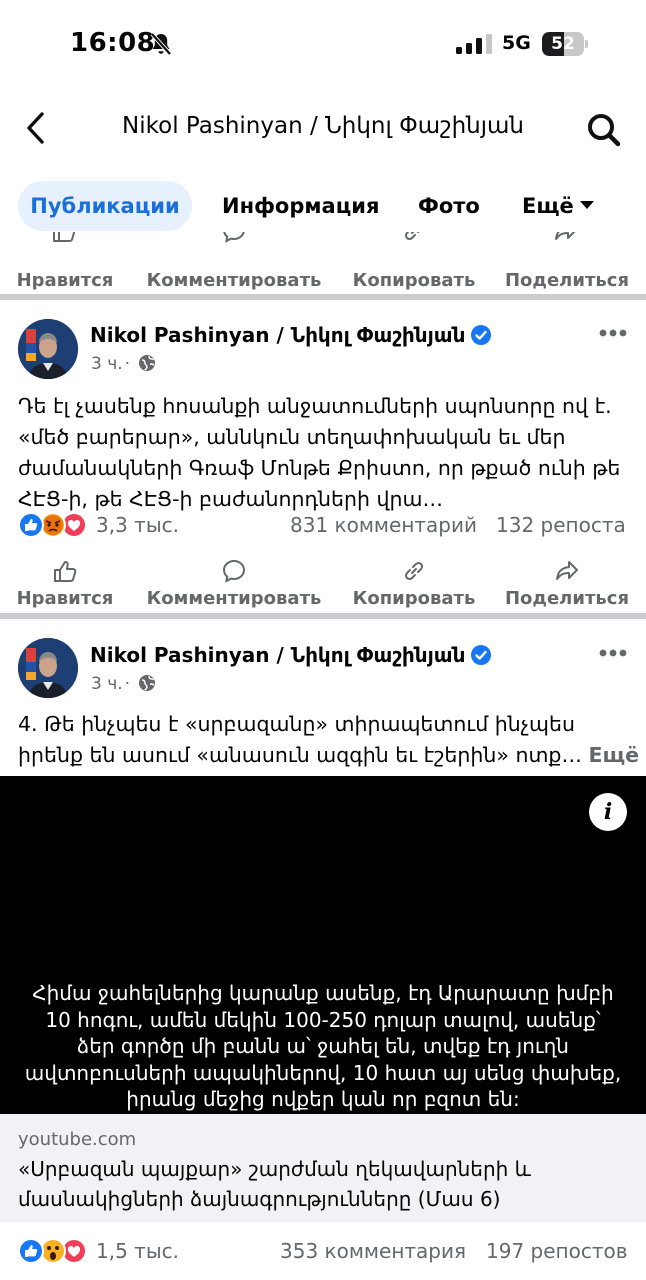 The height and width of the screenshot is (1280, 646). What do you see at coordinates (586, 205) in the screenshot?
I see `caret-down-icon` at bounding box center [586, 205].